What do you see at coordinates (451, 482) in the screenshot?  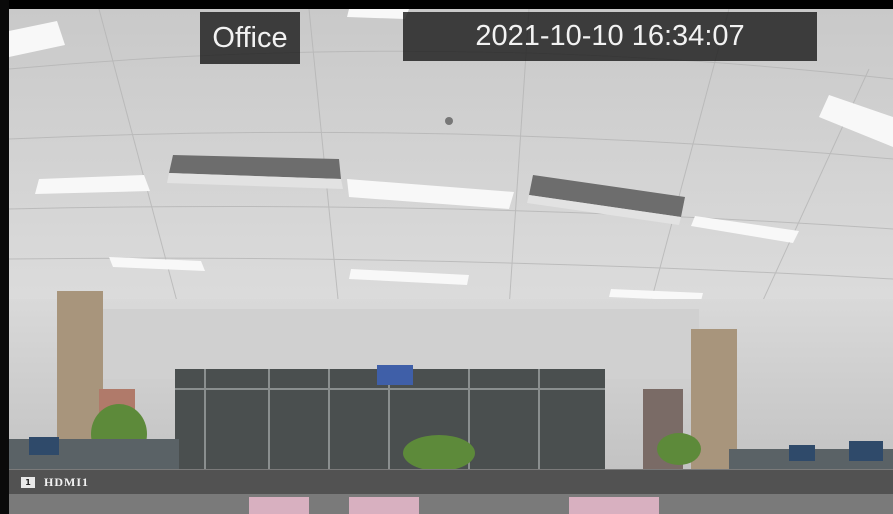 I see `channel-status-strip: 1 HDMI1` at bounding box center [451, 482].